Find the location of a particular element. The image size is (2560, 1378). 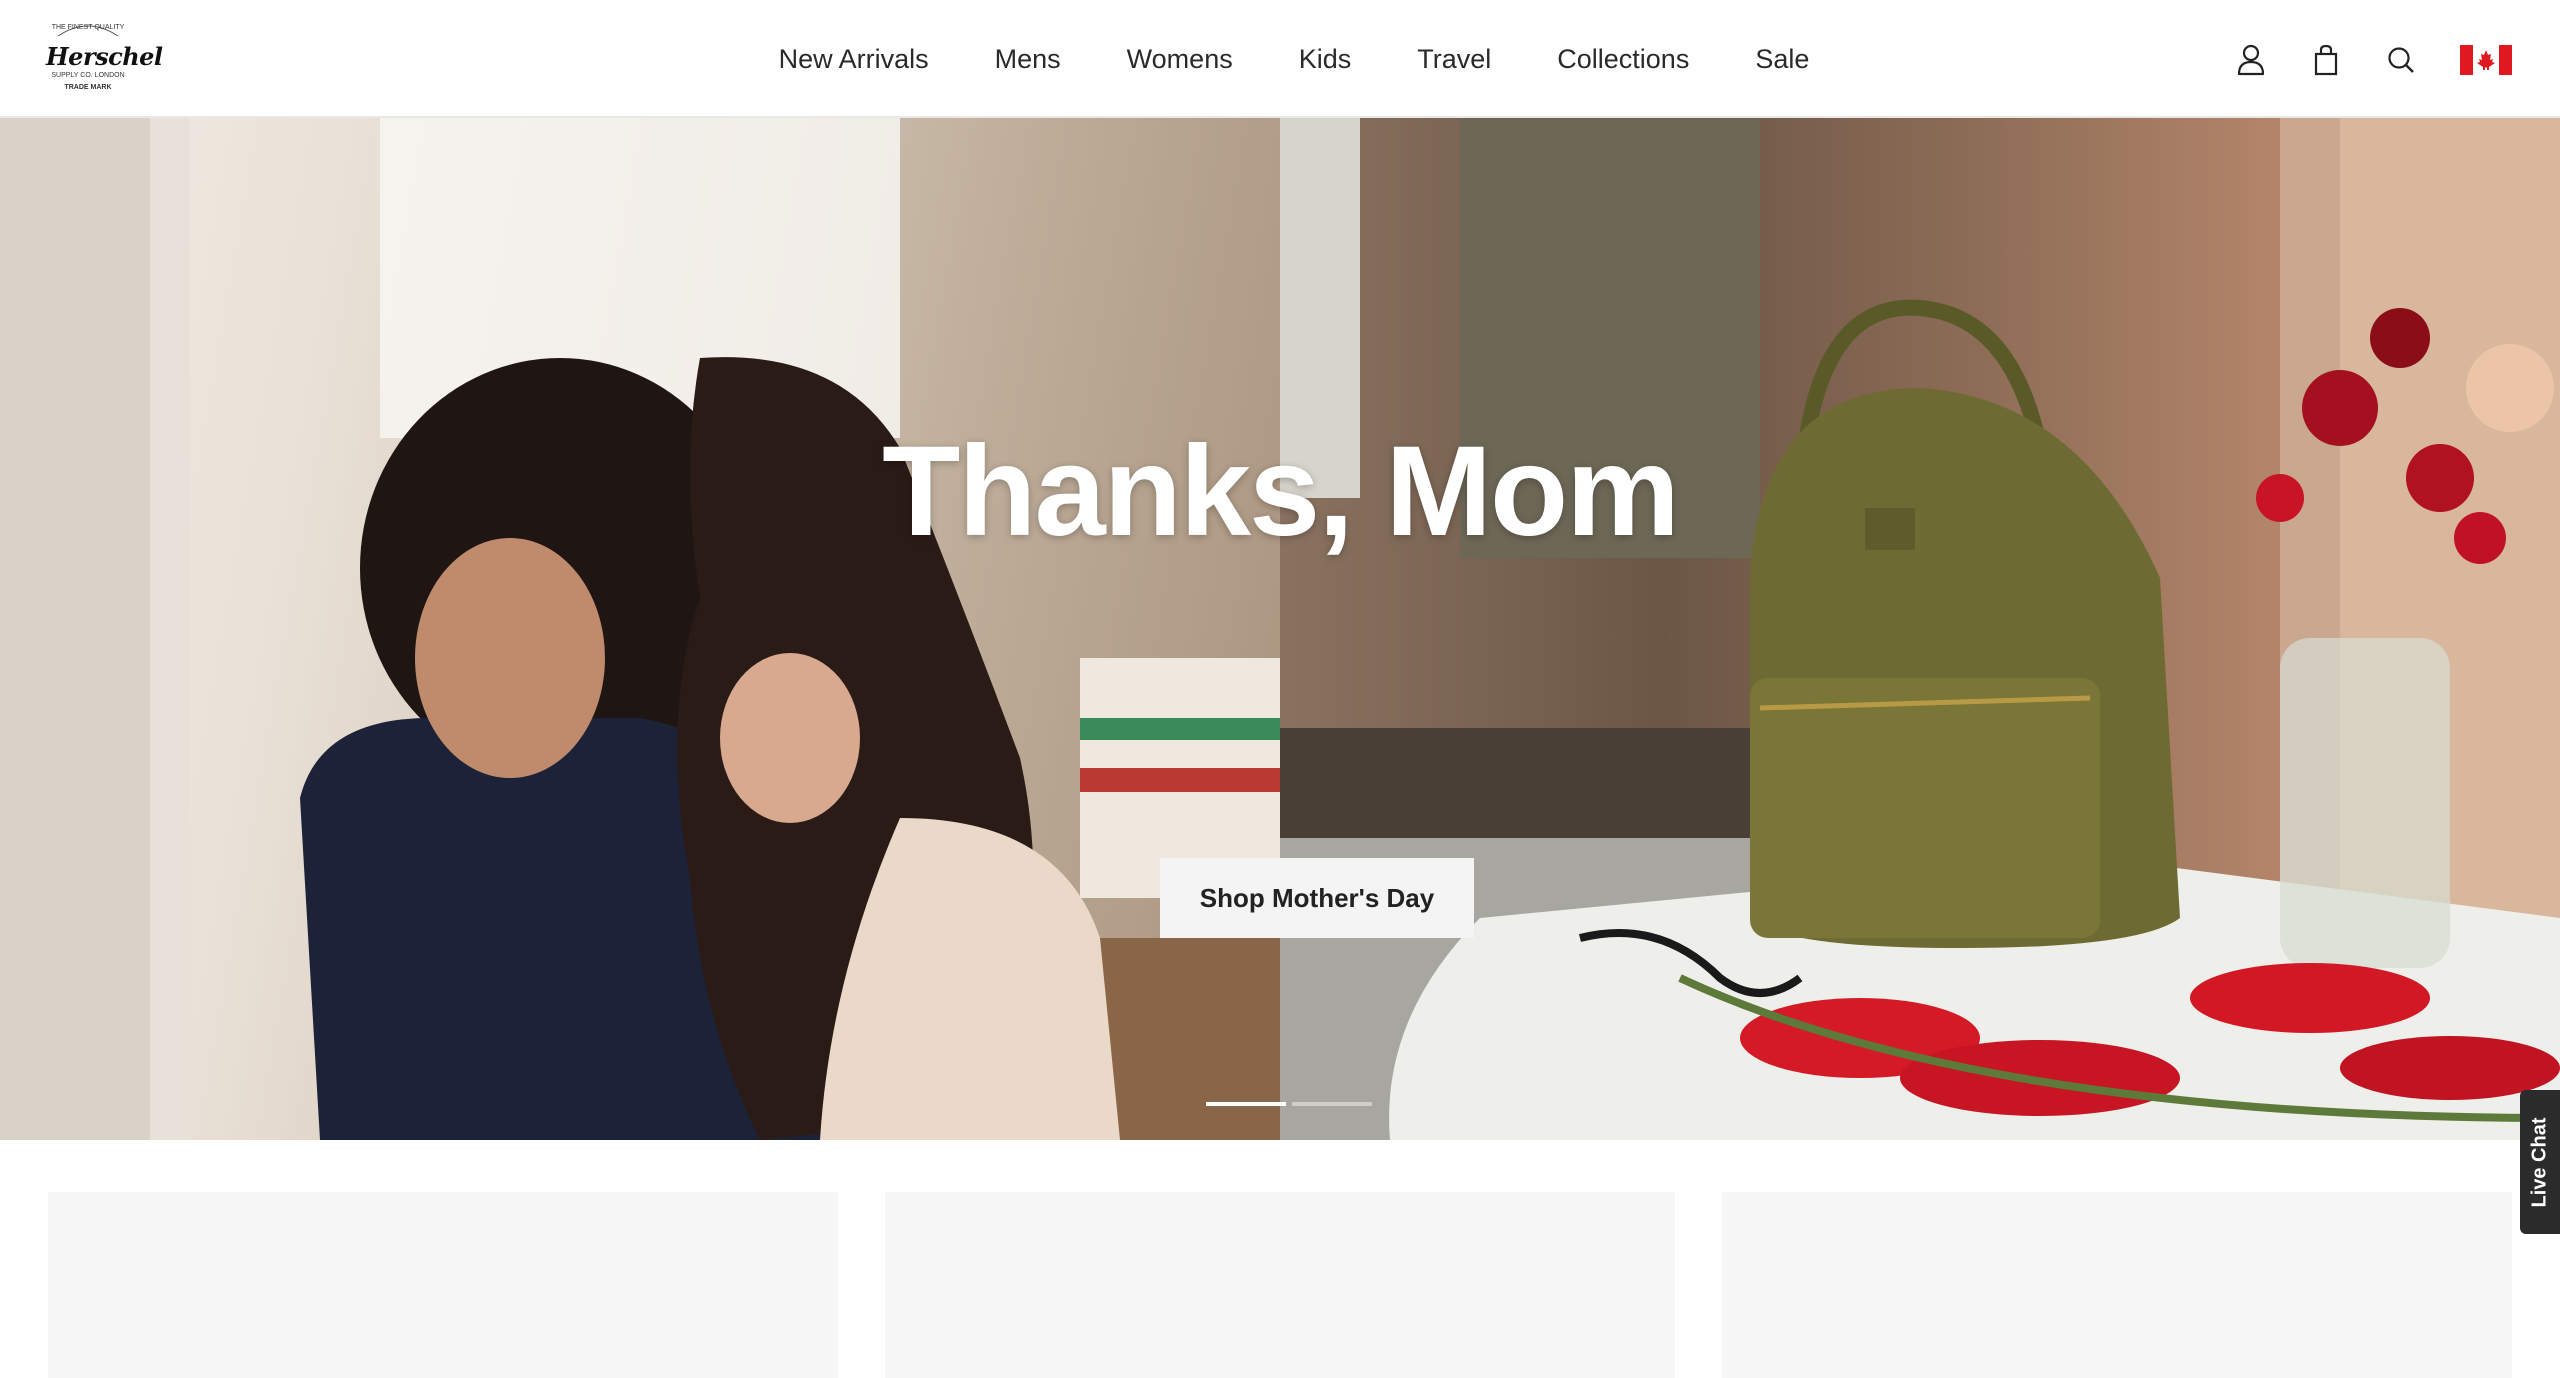

shop-mothers-day-button: Shop Mother's Day is located at coordinates (1317, 898).